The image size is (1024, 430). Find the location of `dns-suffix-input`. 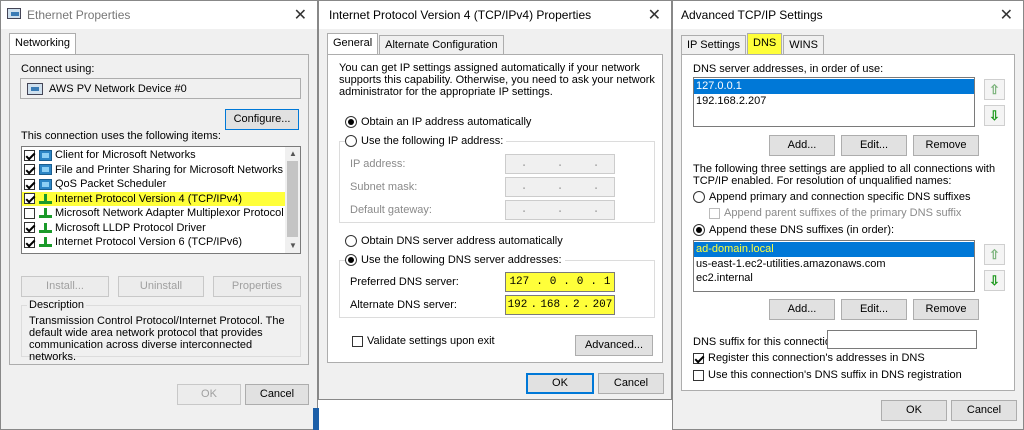

dns-suffix-input is located at coordinates (902, 339).